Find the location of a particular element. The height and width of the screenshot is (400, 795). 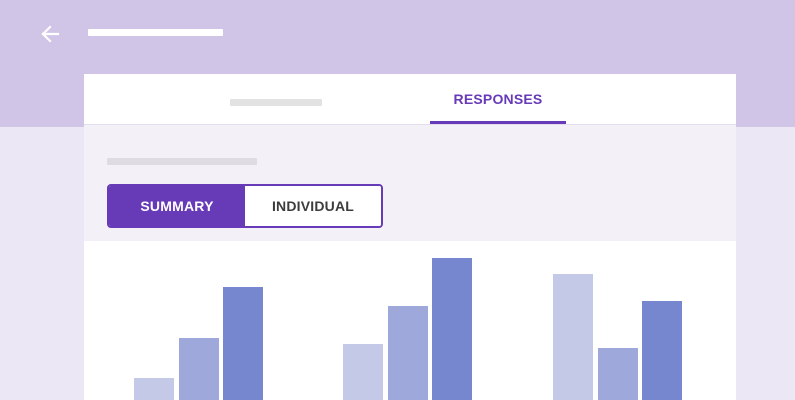

tab-bar: RESPONSES is located at coordinates (410, 99).